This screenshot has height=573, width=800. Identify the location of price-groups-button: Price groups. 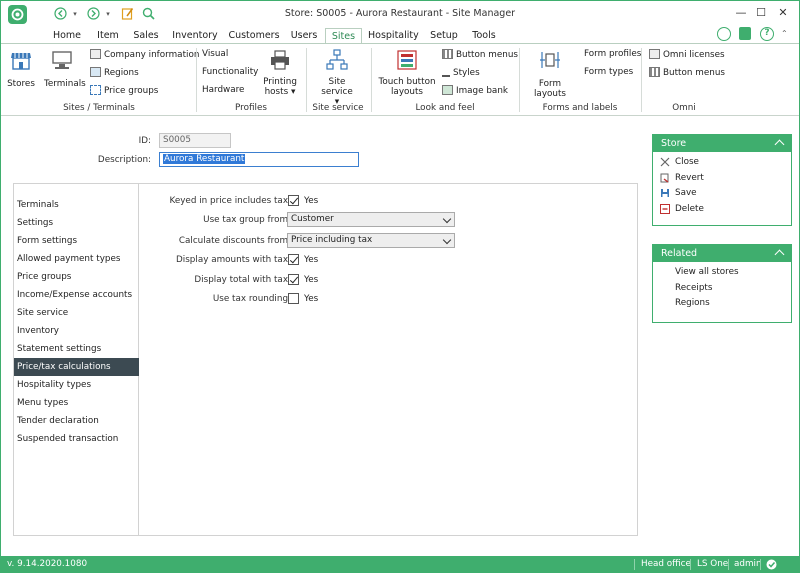
(124, 90).